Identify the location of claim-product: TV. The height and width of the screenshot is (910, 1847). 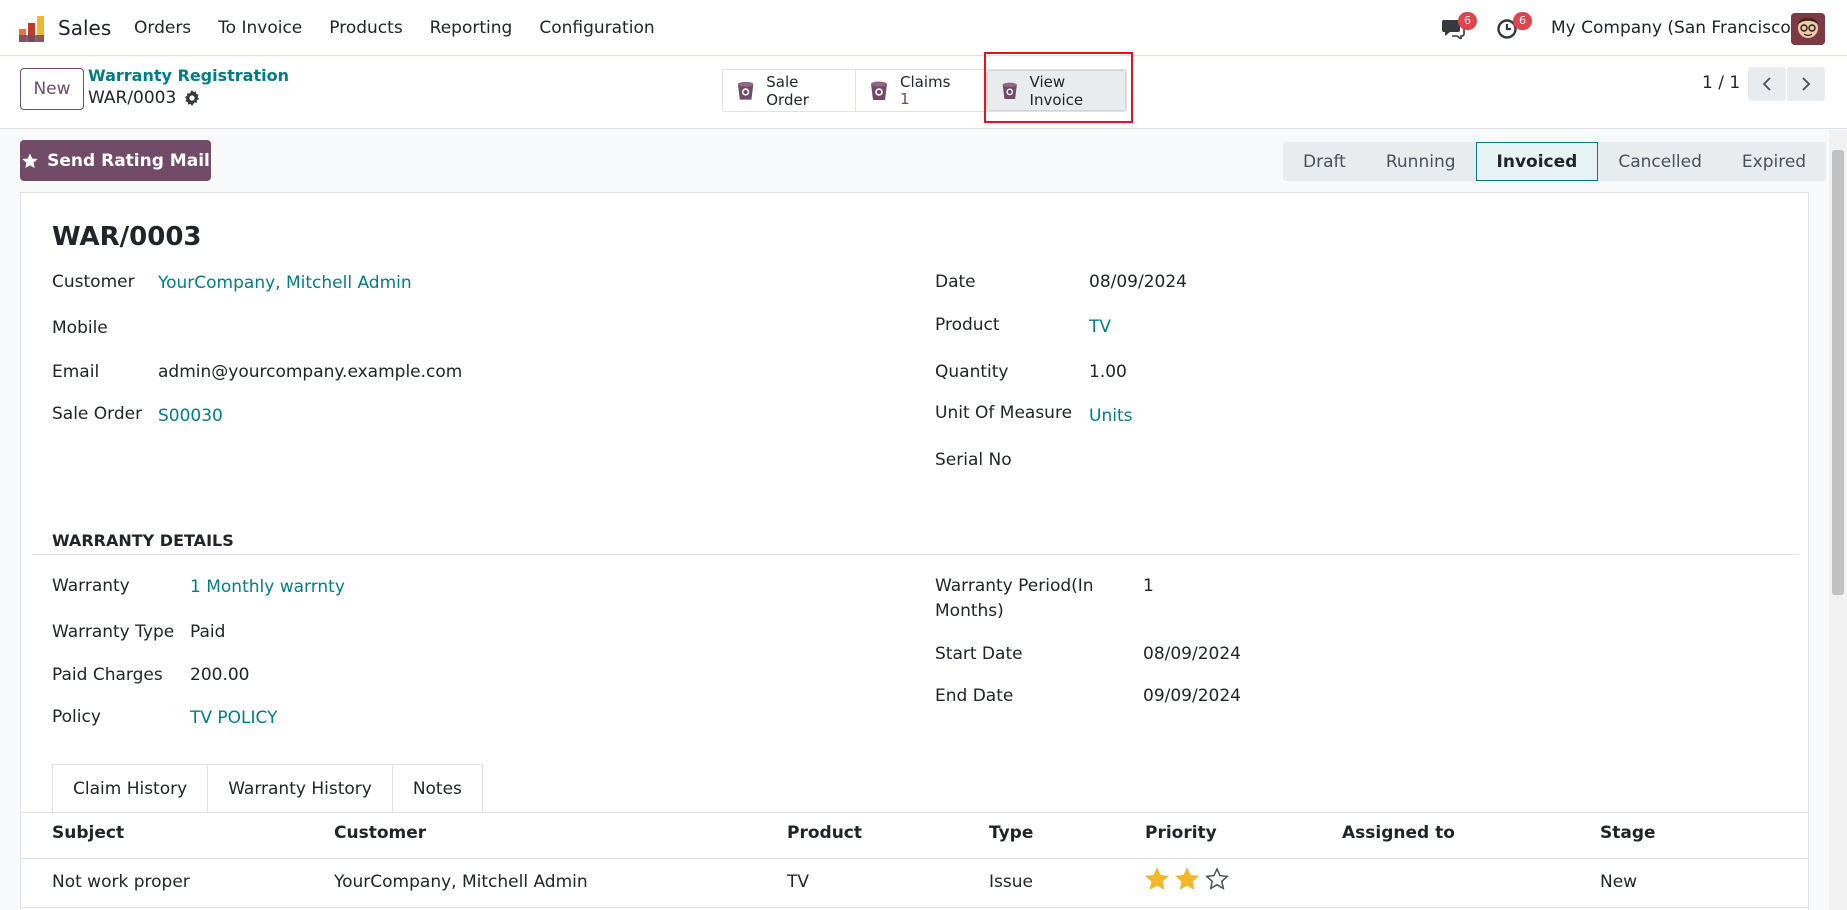
(798, 882).